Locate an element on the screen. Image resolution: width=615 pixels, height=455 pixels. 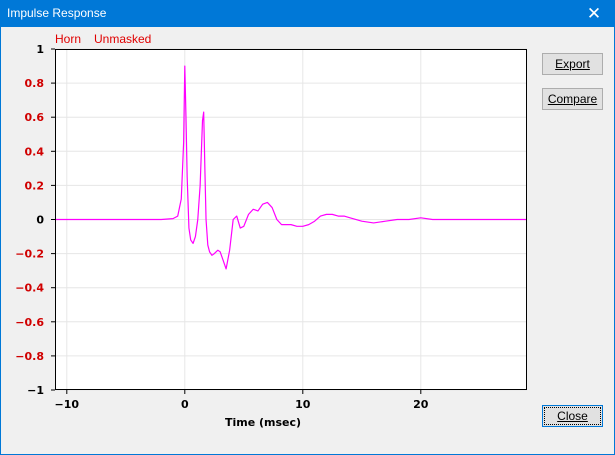
y-tick-label: −0.6 is located at coordinates (29, 322).